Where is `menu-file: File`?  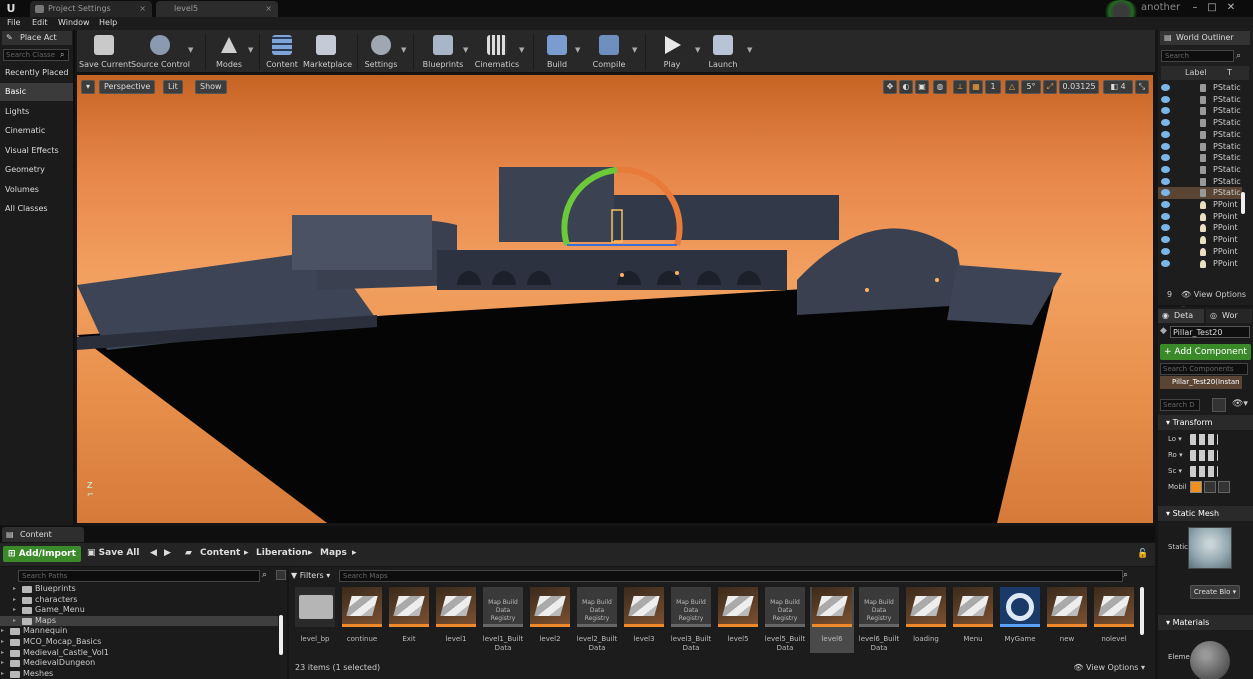 menu-file: File is located at coordinates (13, 22).